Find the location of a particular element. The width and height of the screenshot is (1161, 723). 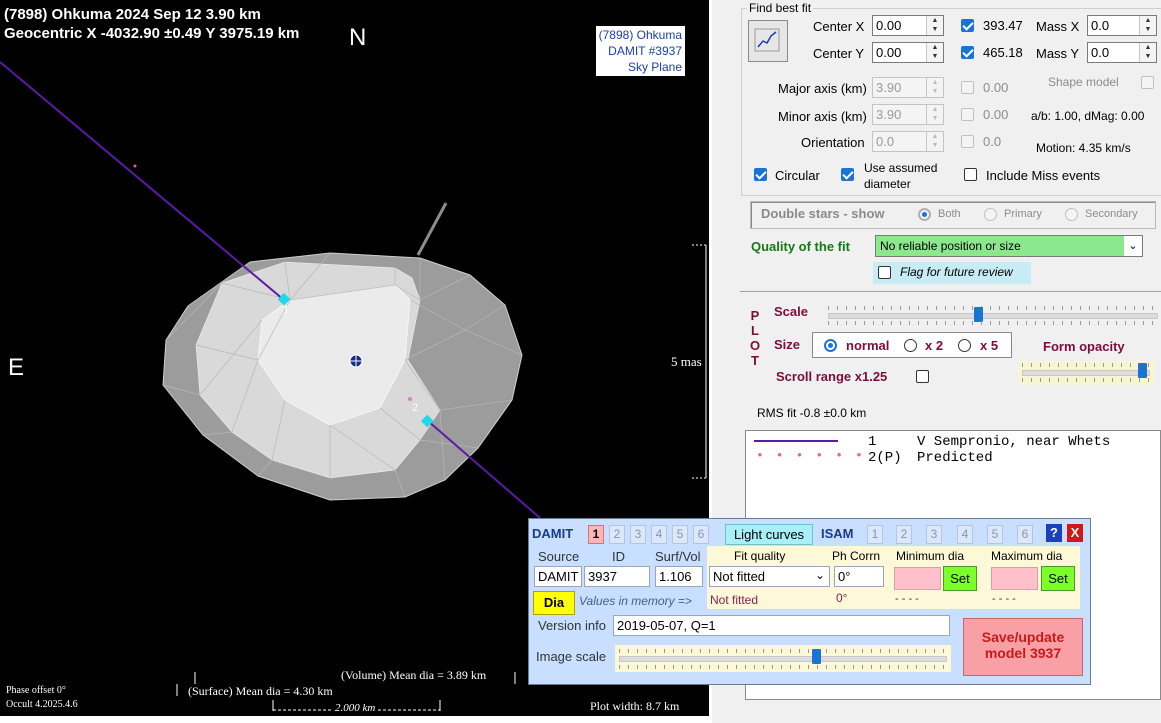

include-miss-checkbox is located at coordinates (970, 174).